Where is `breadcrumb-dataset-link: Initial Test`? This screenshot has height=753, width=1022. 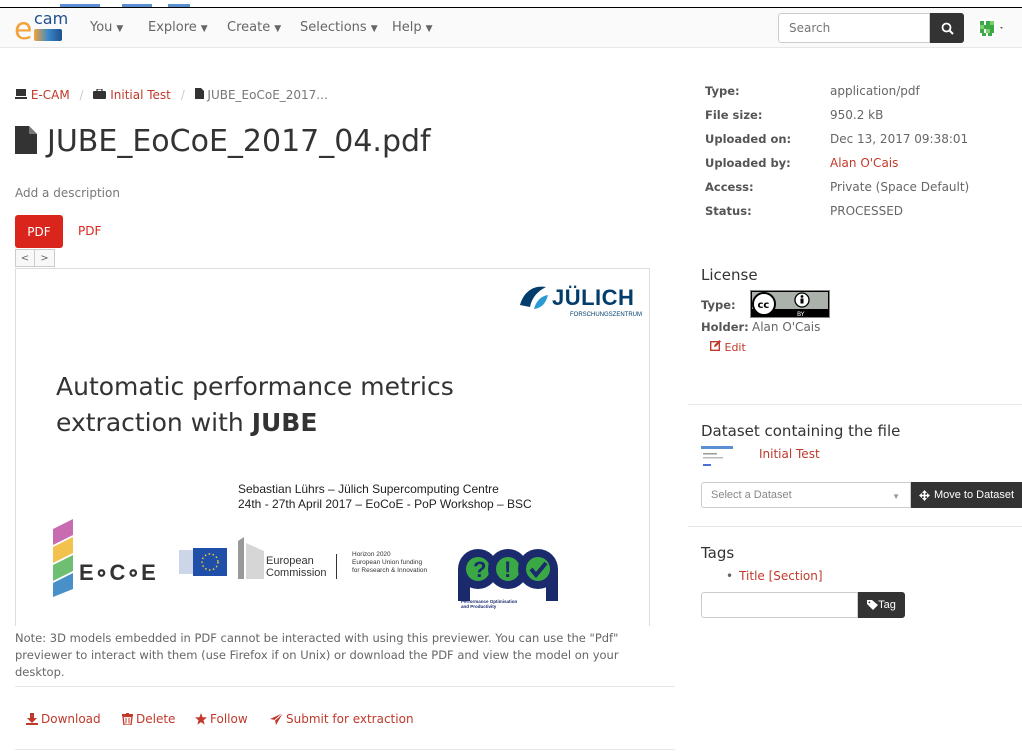
breadcrumb-dataset-link: Initial Test is located at coordinates (132, 95).